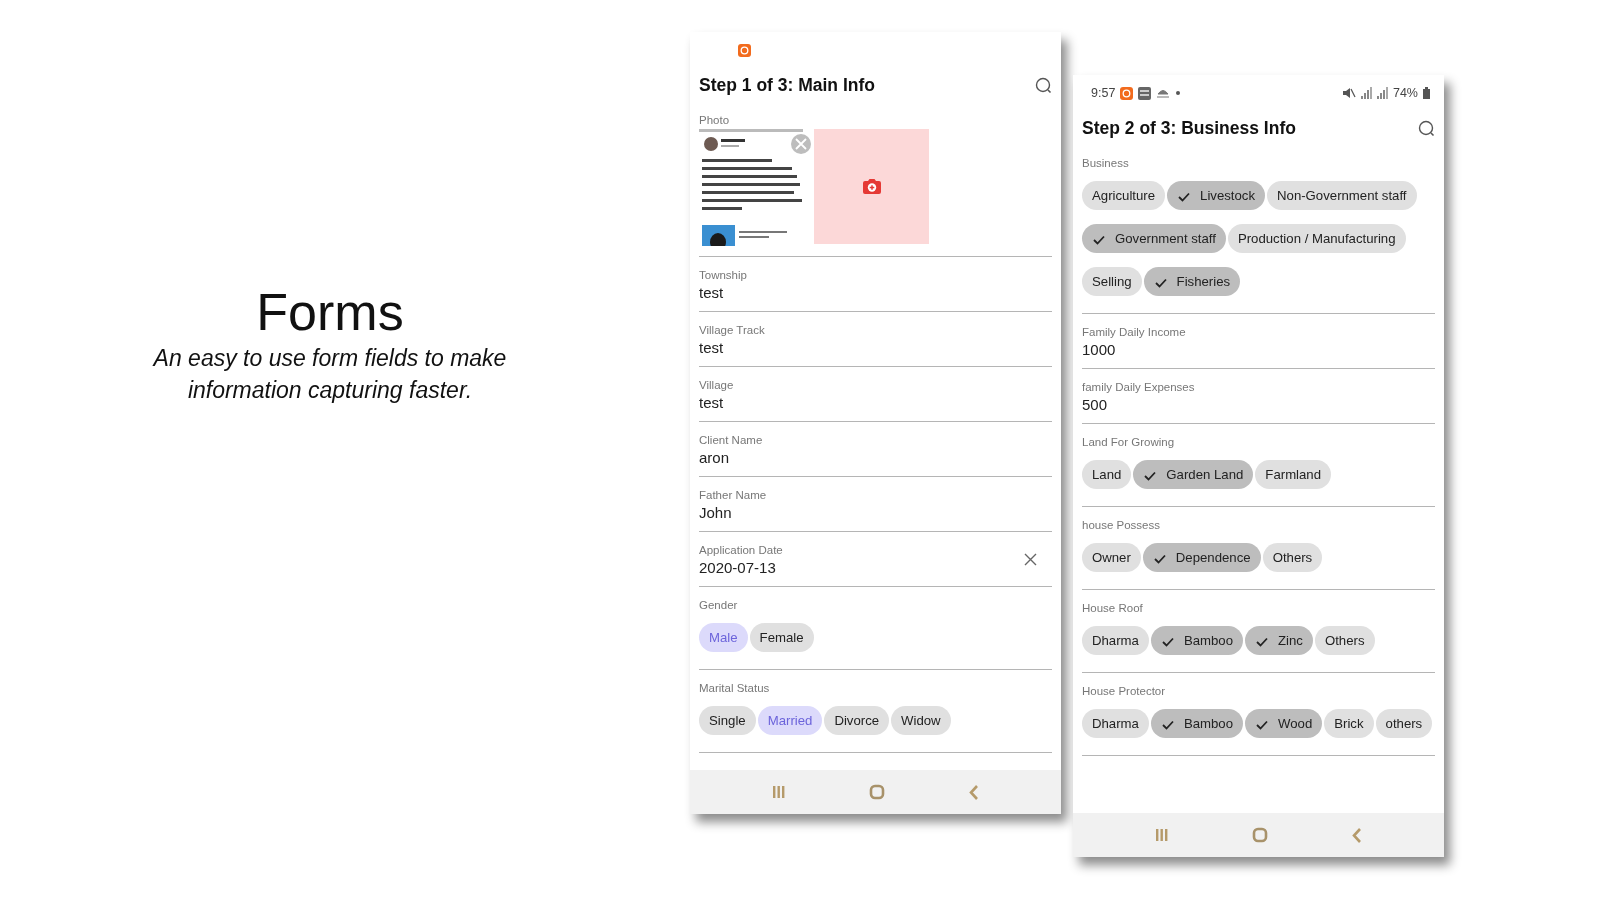 The width and height of the screenshot is (1600, 900). Describe the element at coordinates (715, 513) in the screenshot. I see `field-value: John` at that location.